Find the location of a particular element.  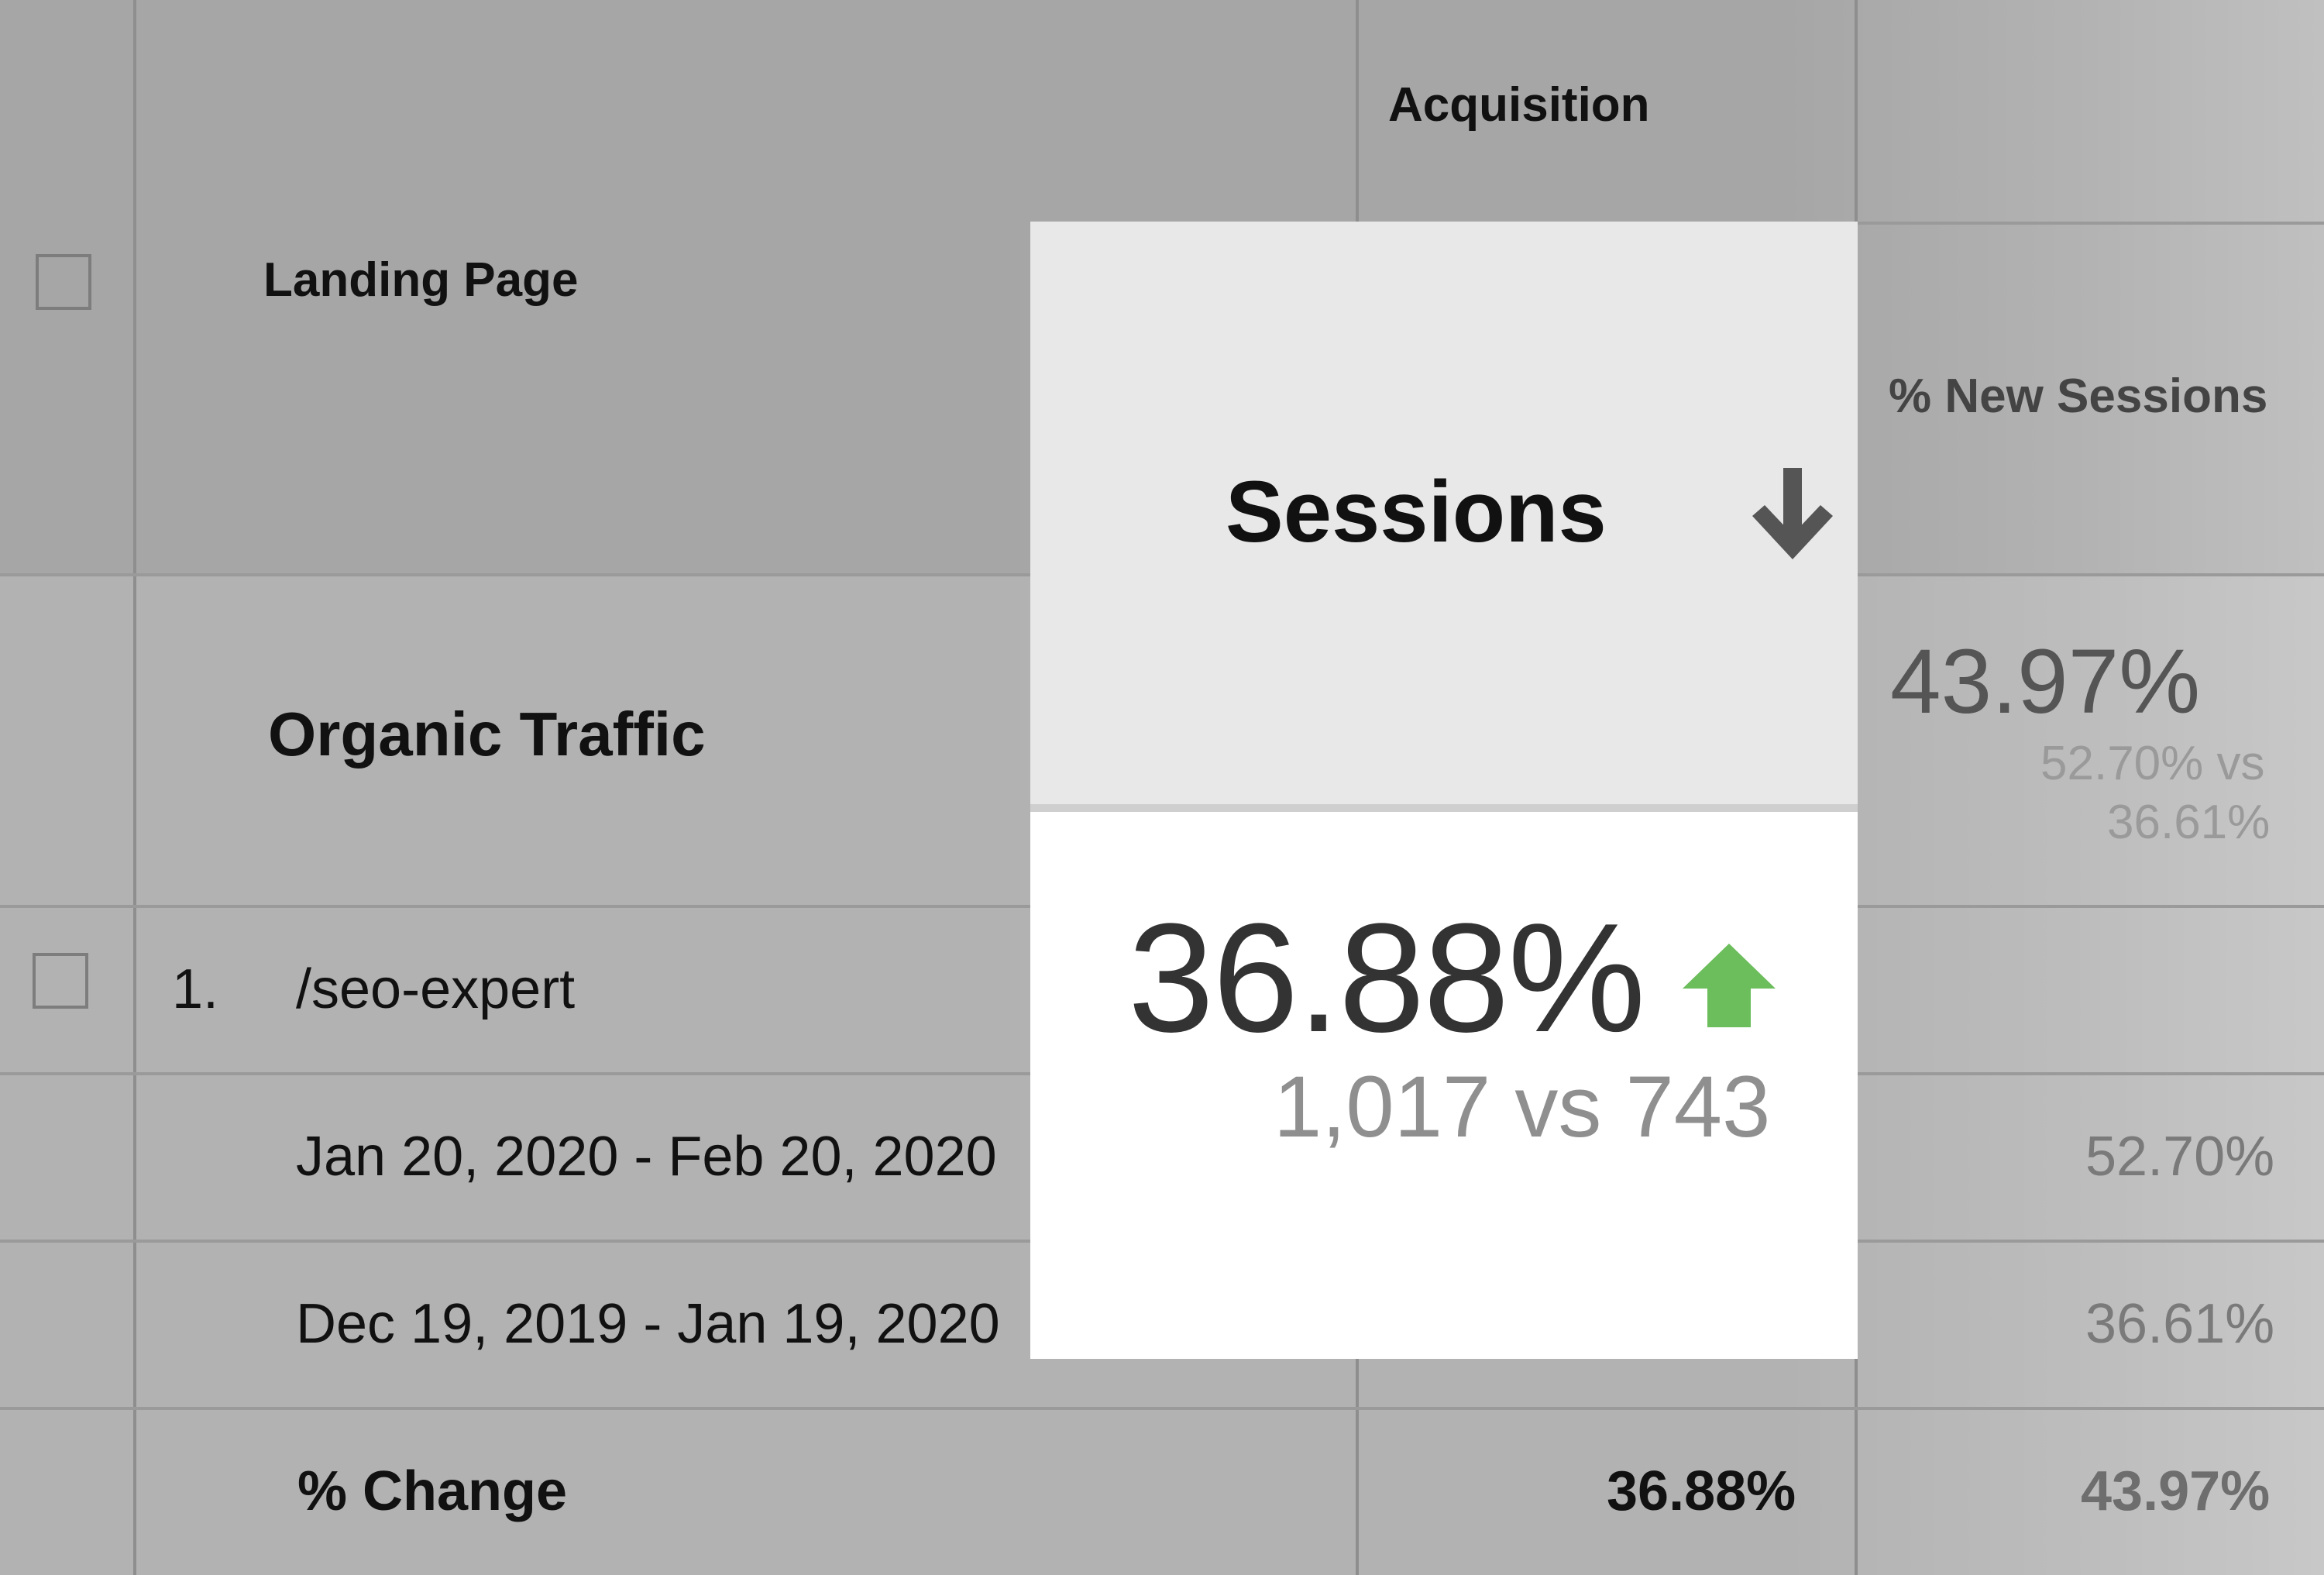

sessions-column-header: Sessions is located at coordinates (1444, 513).